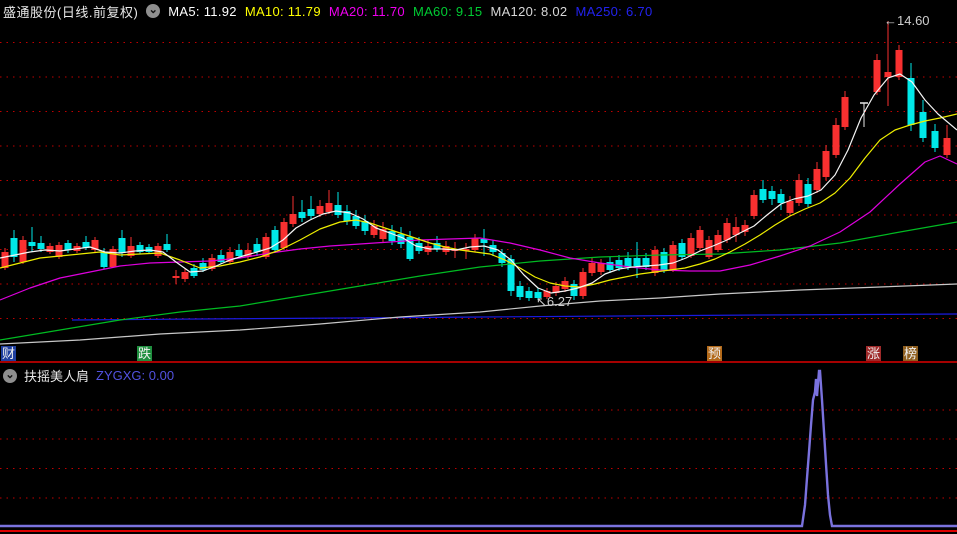  Describe the element at coordinates (57, 376) in the screenshot. I see `indicator-name: 扶摇美人肩` at that location.